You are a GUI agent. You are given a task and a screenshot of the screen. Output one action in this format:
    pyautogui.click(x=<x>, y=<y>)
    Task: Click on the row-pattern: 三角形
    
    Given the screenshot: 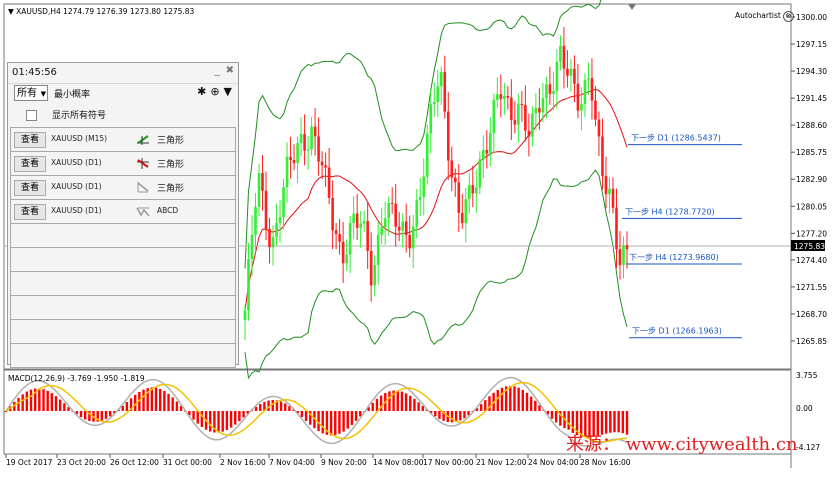 What is the action you would take?
    pyautogui.click(x=171, y=165)
    